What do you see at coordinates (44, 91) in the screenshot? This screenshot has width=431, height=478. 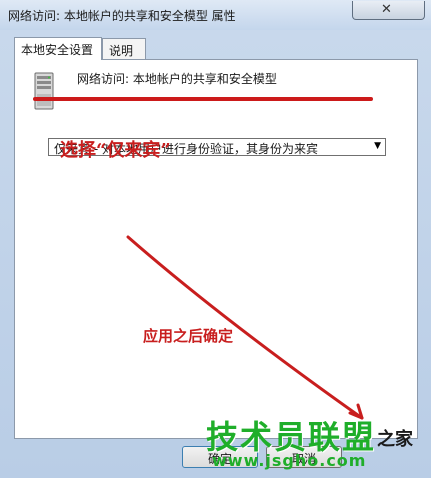 I see `server-icon` at bounding box center [44, 91].